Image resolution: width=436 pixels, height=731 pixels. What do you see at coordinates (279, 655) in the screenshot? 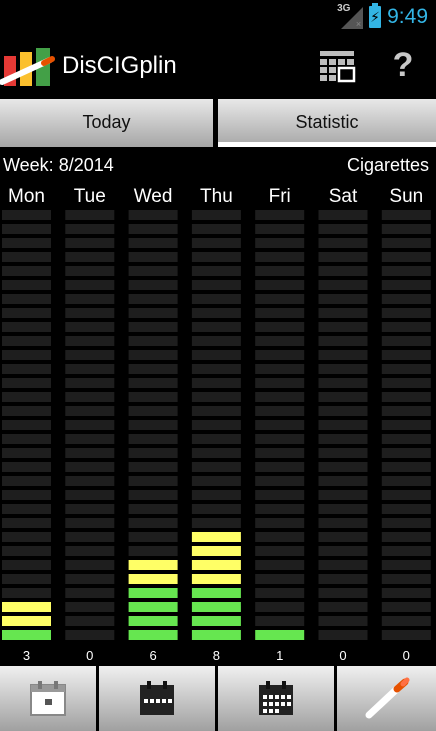
I see `value-label-fri: 1` at bounding box center [279, 655].